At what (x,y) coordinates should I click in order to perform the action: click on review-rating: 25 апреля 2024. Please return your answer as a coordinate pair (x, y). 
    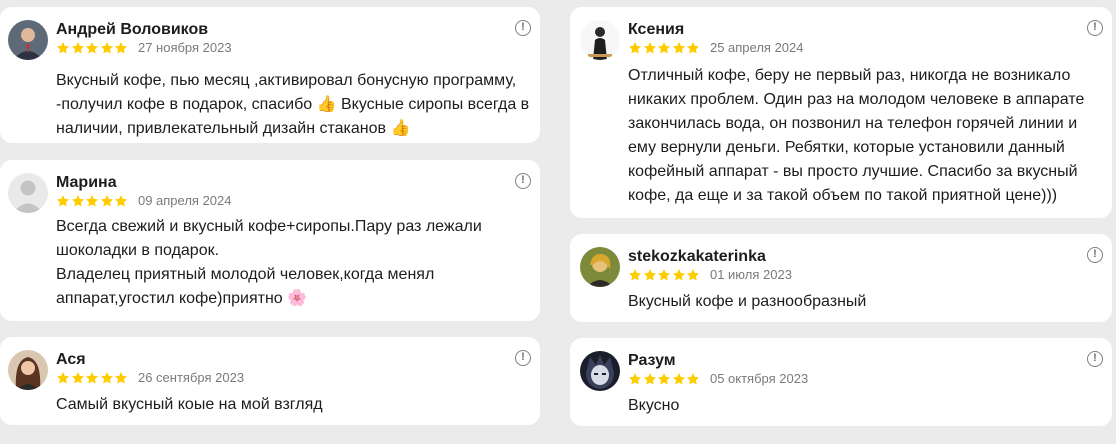
    Looking at the image, I should click on (716, 48).